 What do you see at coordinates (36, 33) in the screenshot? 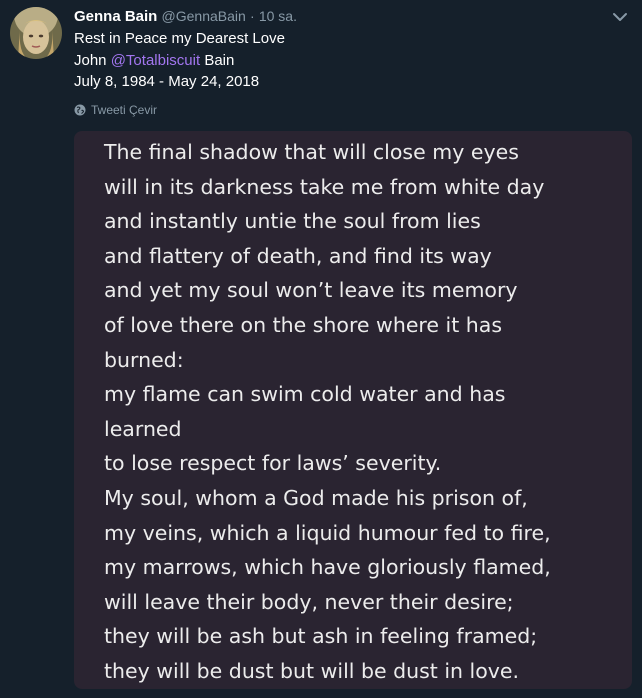
I see `avatar` at bounding box center [36, 33].